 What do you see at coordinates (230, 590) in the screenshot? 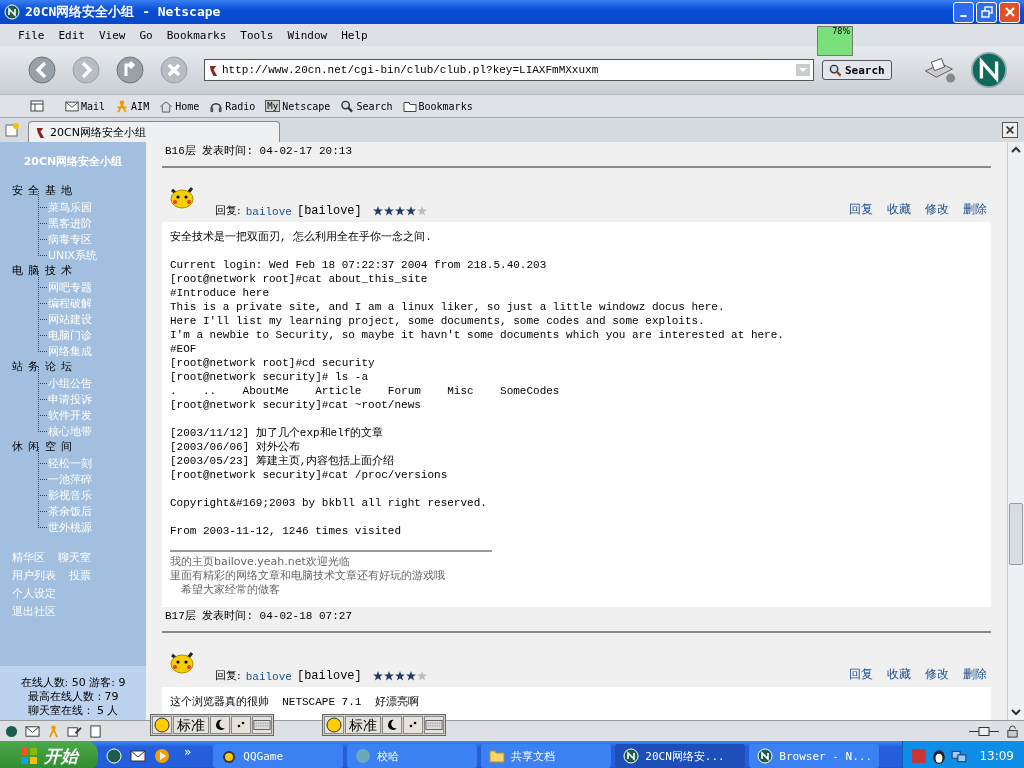
I see `signature-line: 希望大家经常的做客` at bounding box center [230, 590].